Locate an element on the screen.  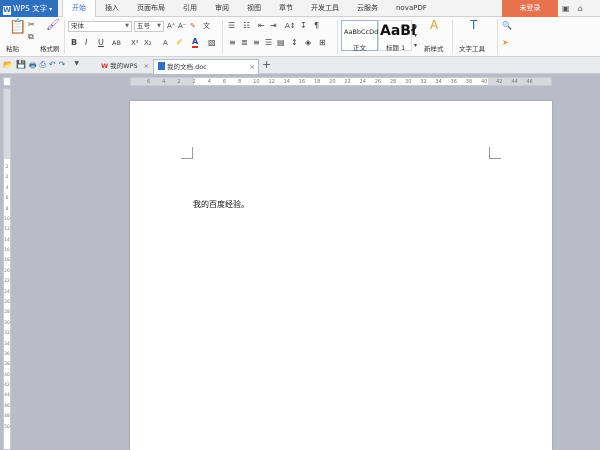
new-style-button: 新样式 is located at coordinates (434, 48).